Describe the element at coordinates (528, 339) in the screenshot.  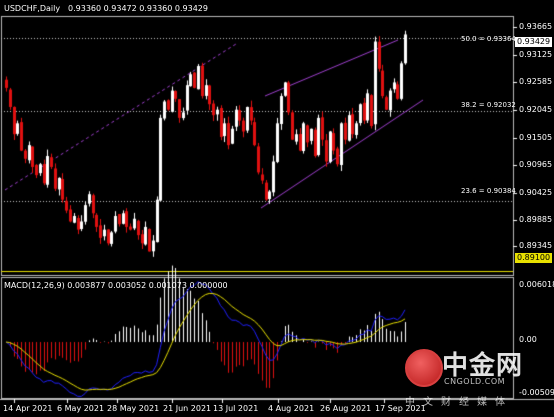
I see `macd-tick-zero: 0.00` at that location.